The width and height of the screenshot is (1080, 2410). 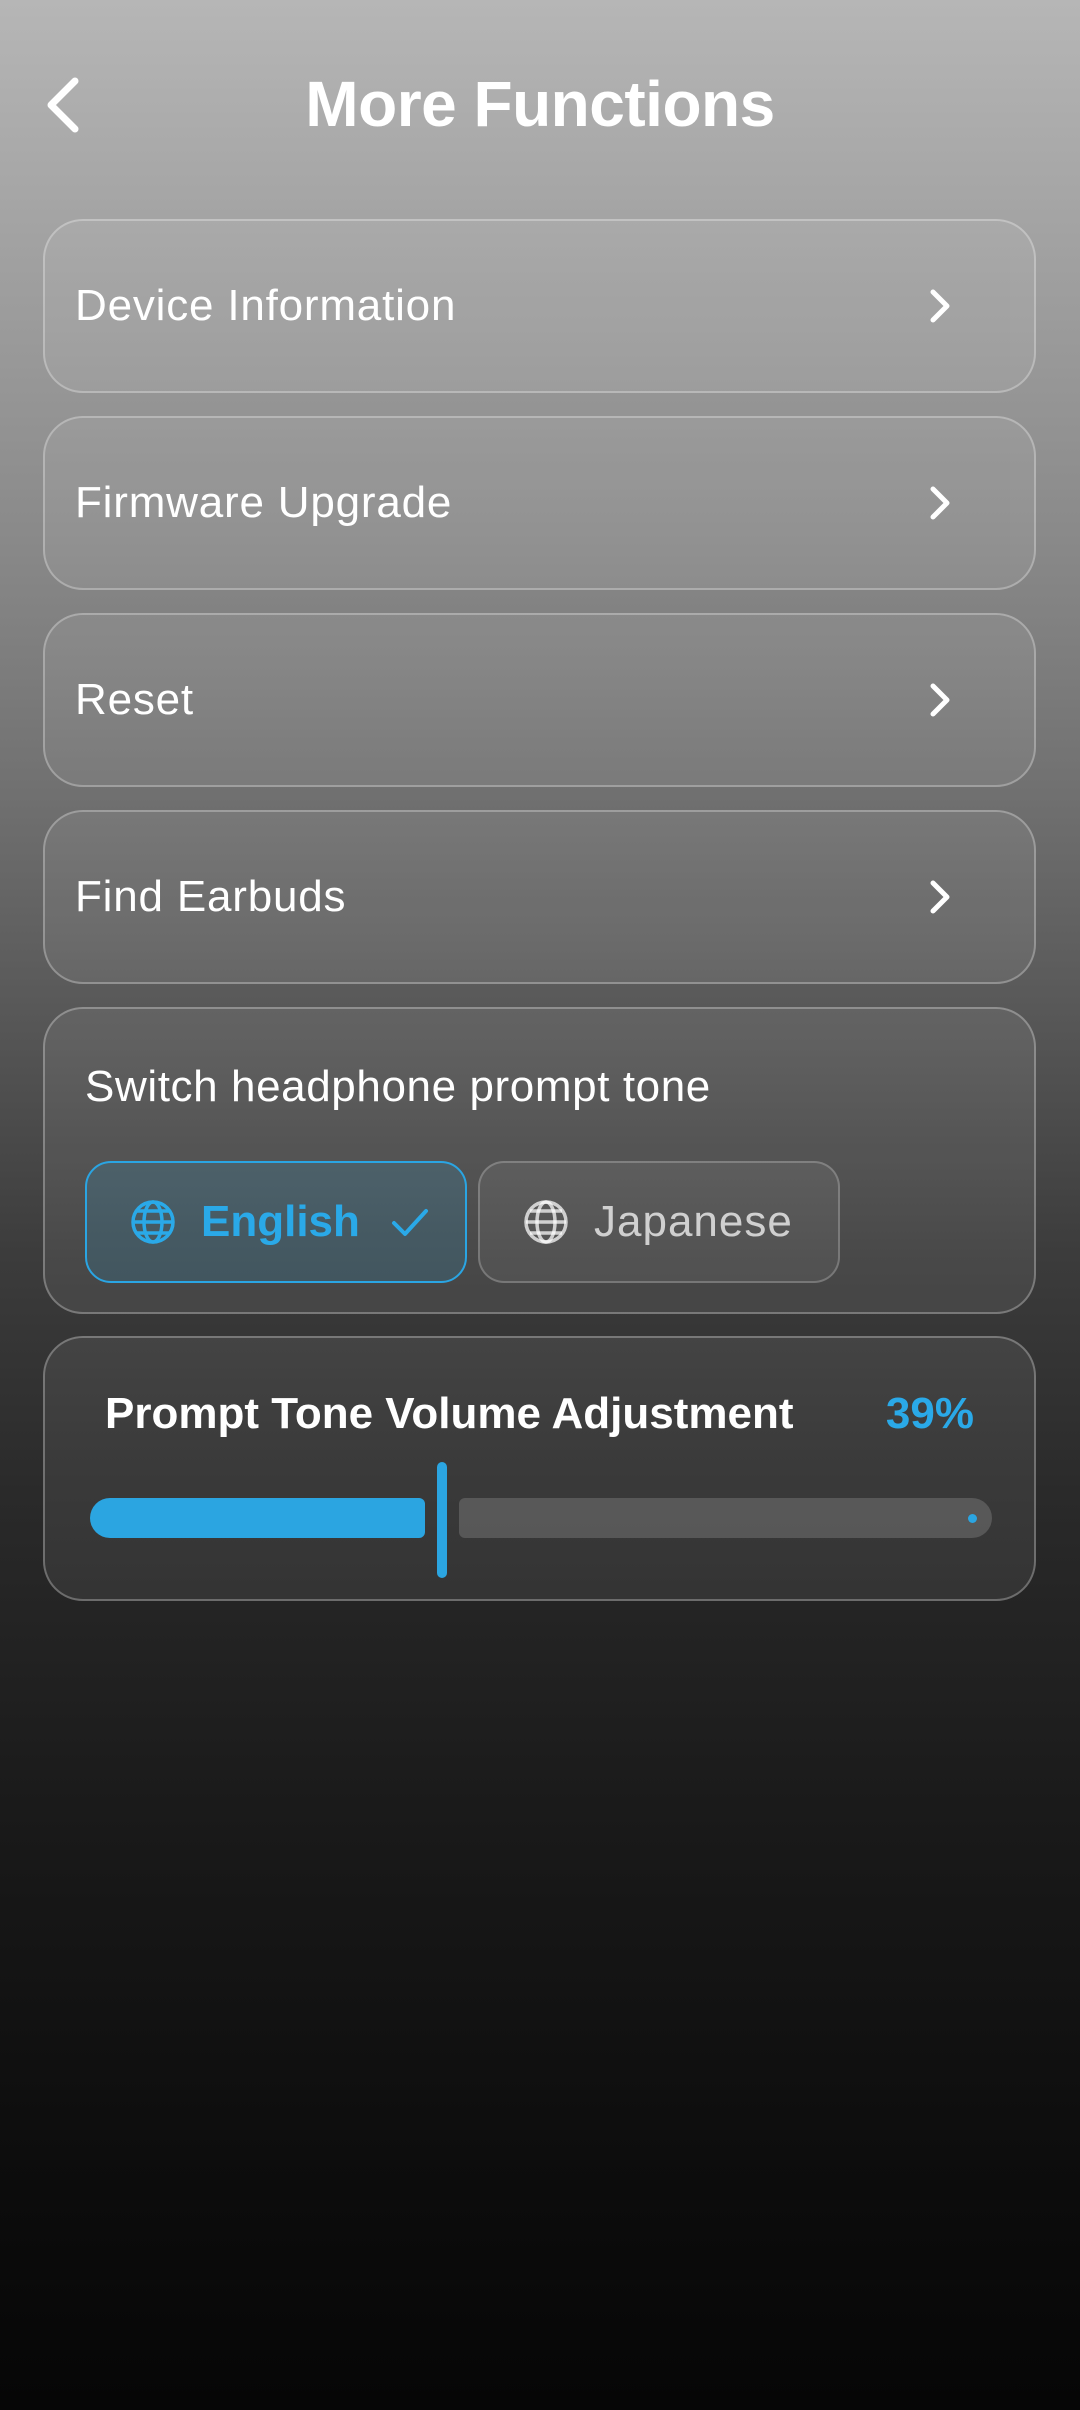 I want to click on volume-value: 39%, so click(x=929, y=1413).